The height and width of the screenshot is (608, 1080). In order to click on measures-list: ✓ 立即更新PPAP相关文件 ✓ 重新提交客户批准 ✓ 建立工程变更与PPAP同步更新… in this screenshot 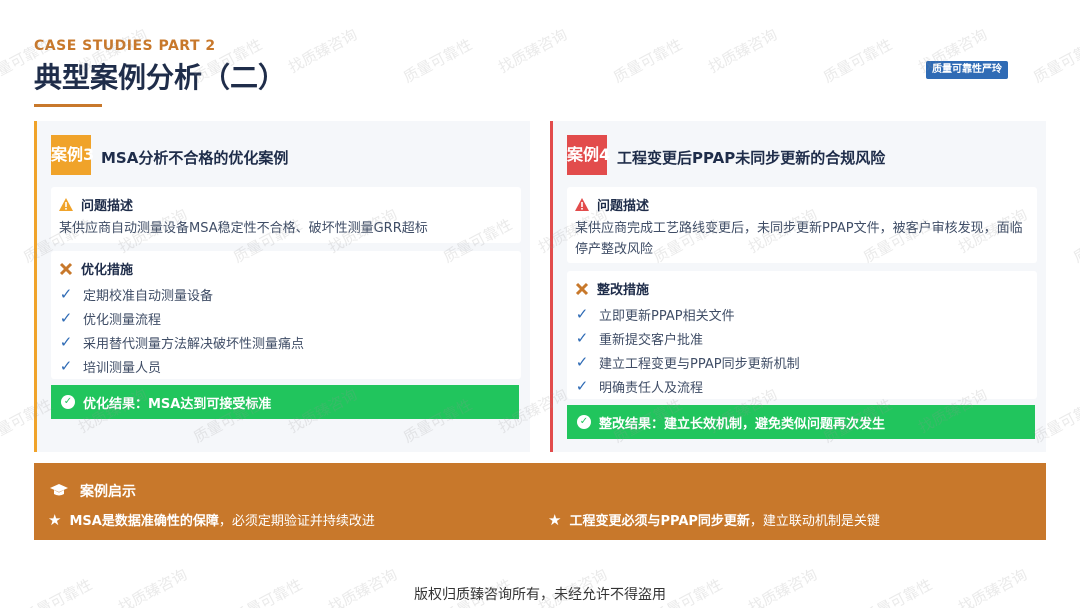, I will do `click(802, 348)`.